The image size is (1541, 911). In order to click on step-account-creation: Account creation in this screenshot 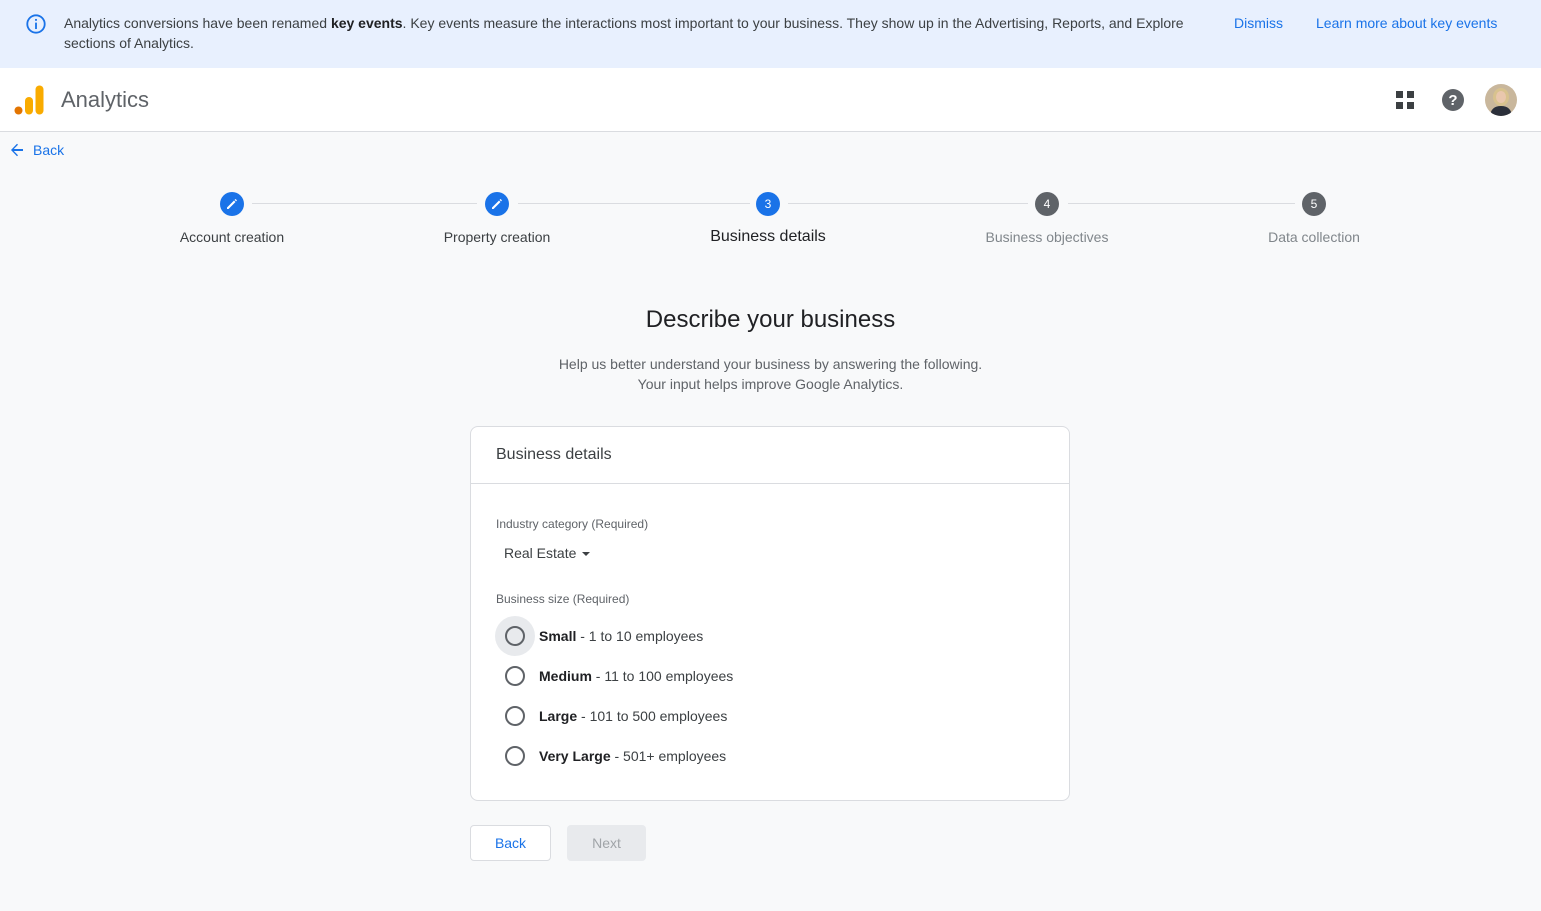, I will do `click(232, 217)`.